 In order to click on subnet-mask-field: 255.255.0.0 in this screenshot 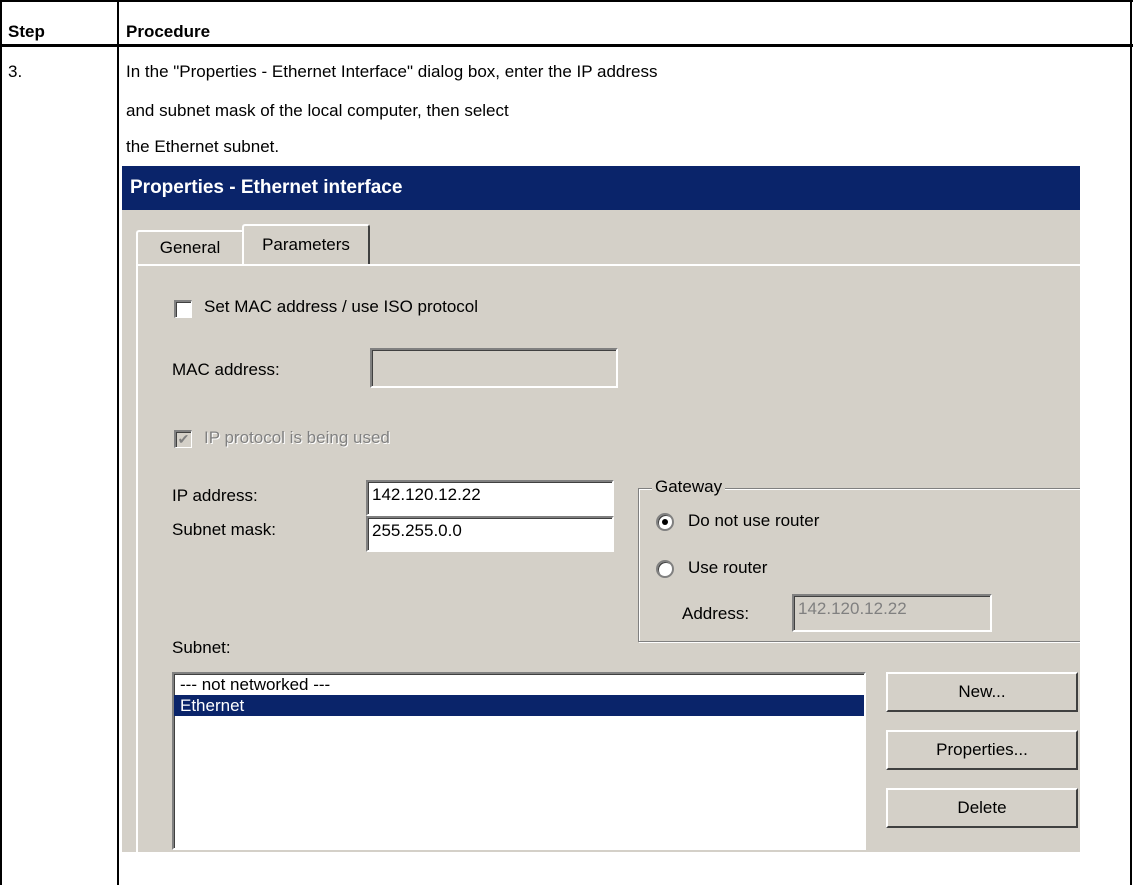, I will do `click(490, 534)`.